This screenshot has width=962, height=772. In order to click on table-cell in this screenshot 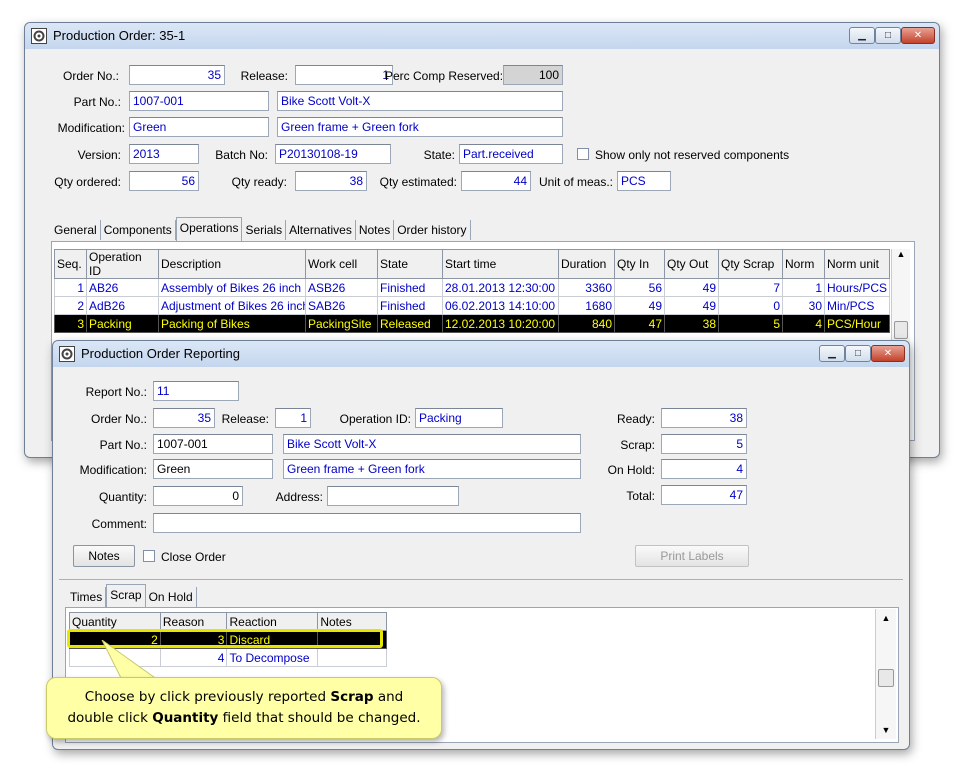, I will do `click(352, 657)`.